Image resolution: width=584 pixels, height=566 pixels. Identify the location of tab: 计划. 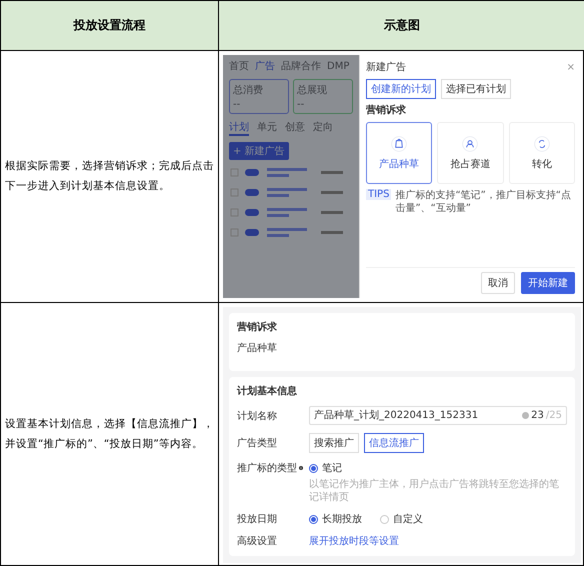
(239, 128).